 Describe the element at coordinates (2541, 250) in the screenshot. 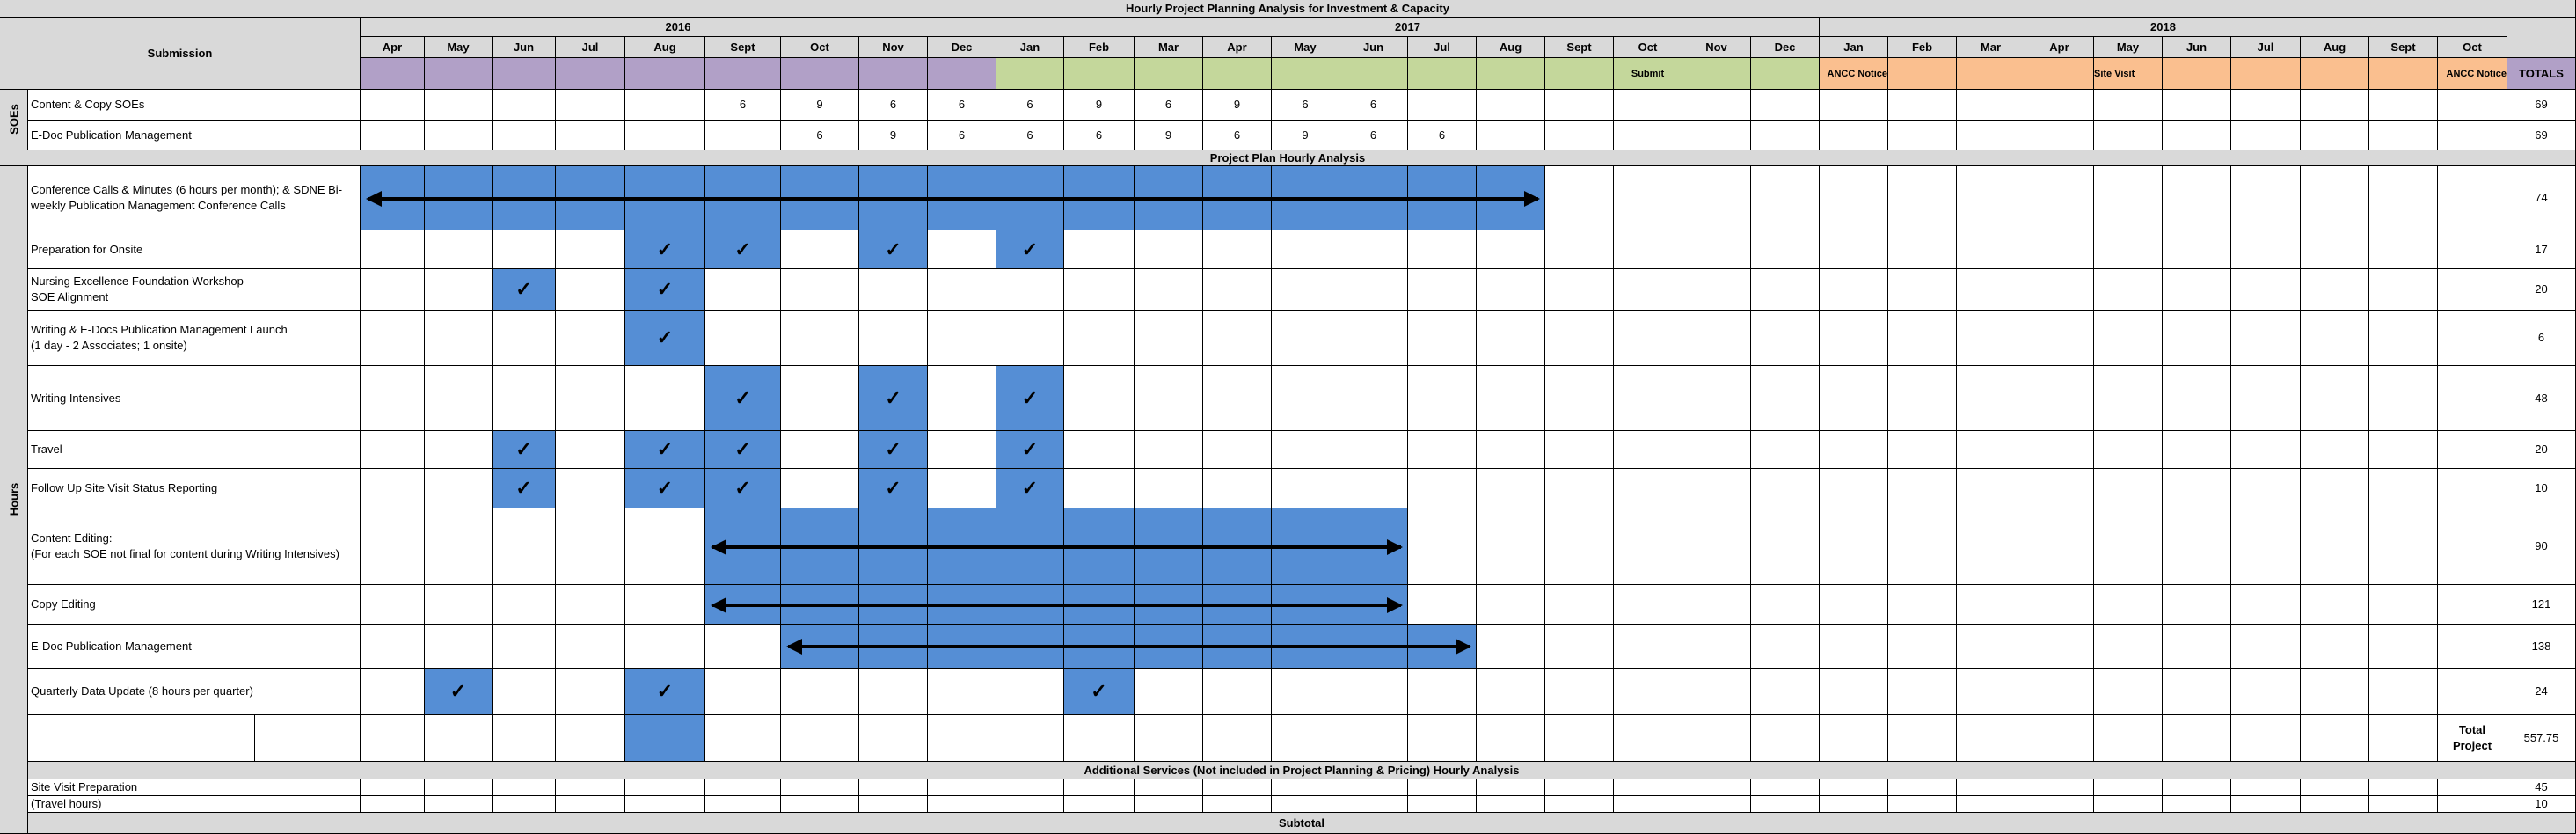

I see `task-total: 17` at that location.